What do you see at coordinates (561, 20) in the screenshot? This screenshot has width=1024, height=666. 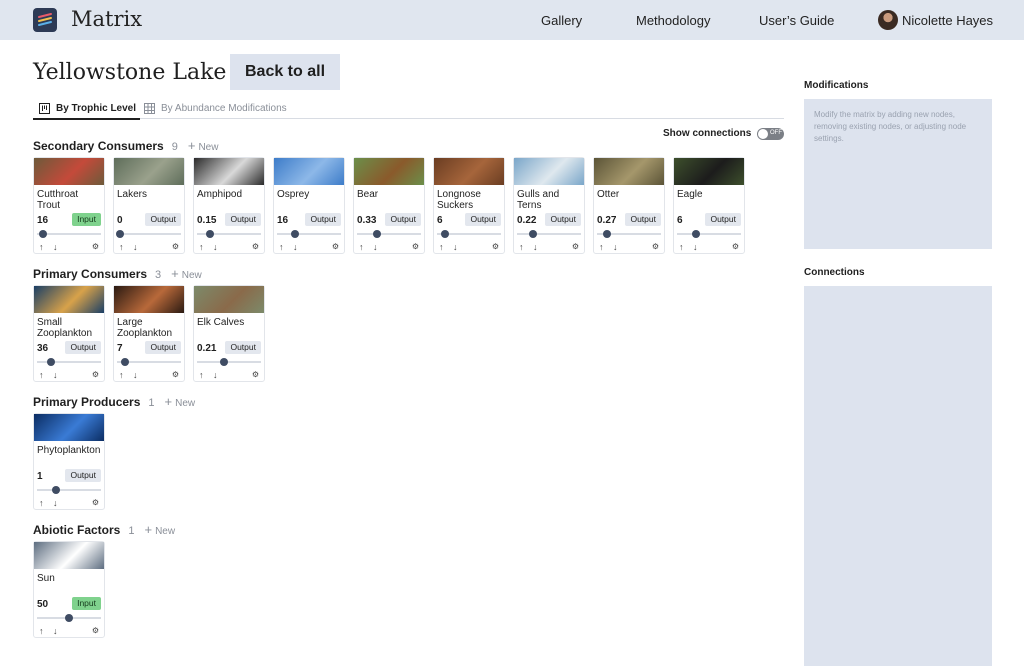 I see `nav-gallery-link: Gallery` at bounding box center [561, 20].